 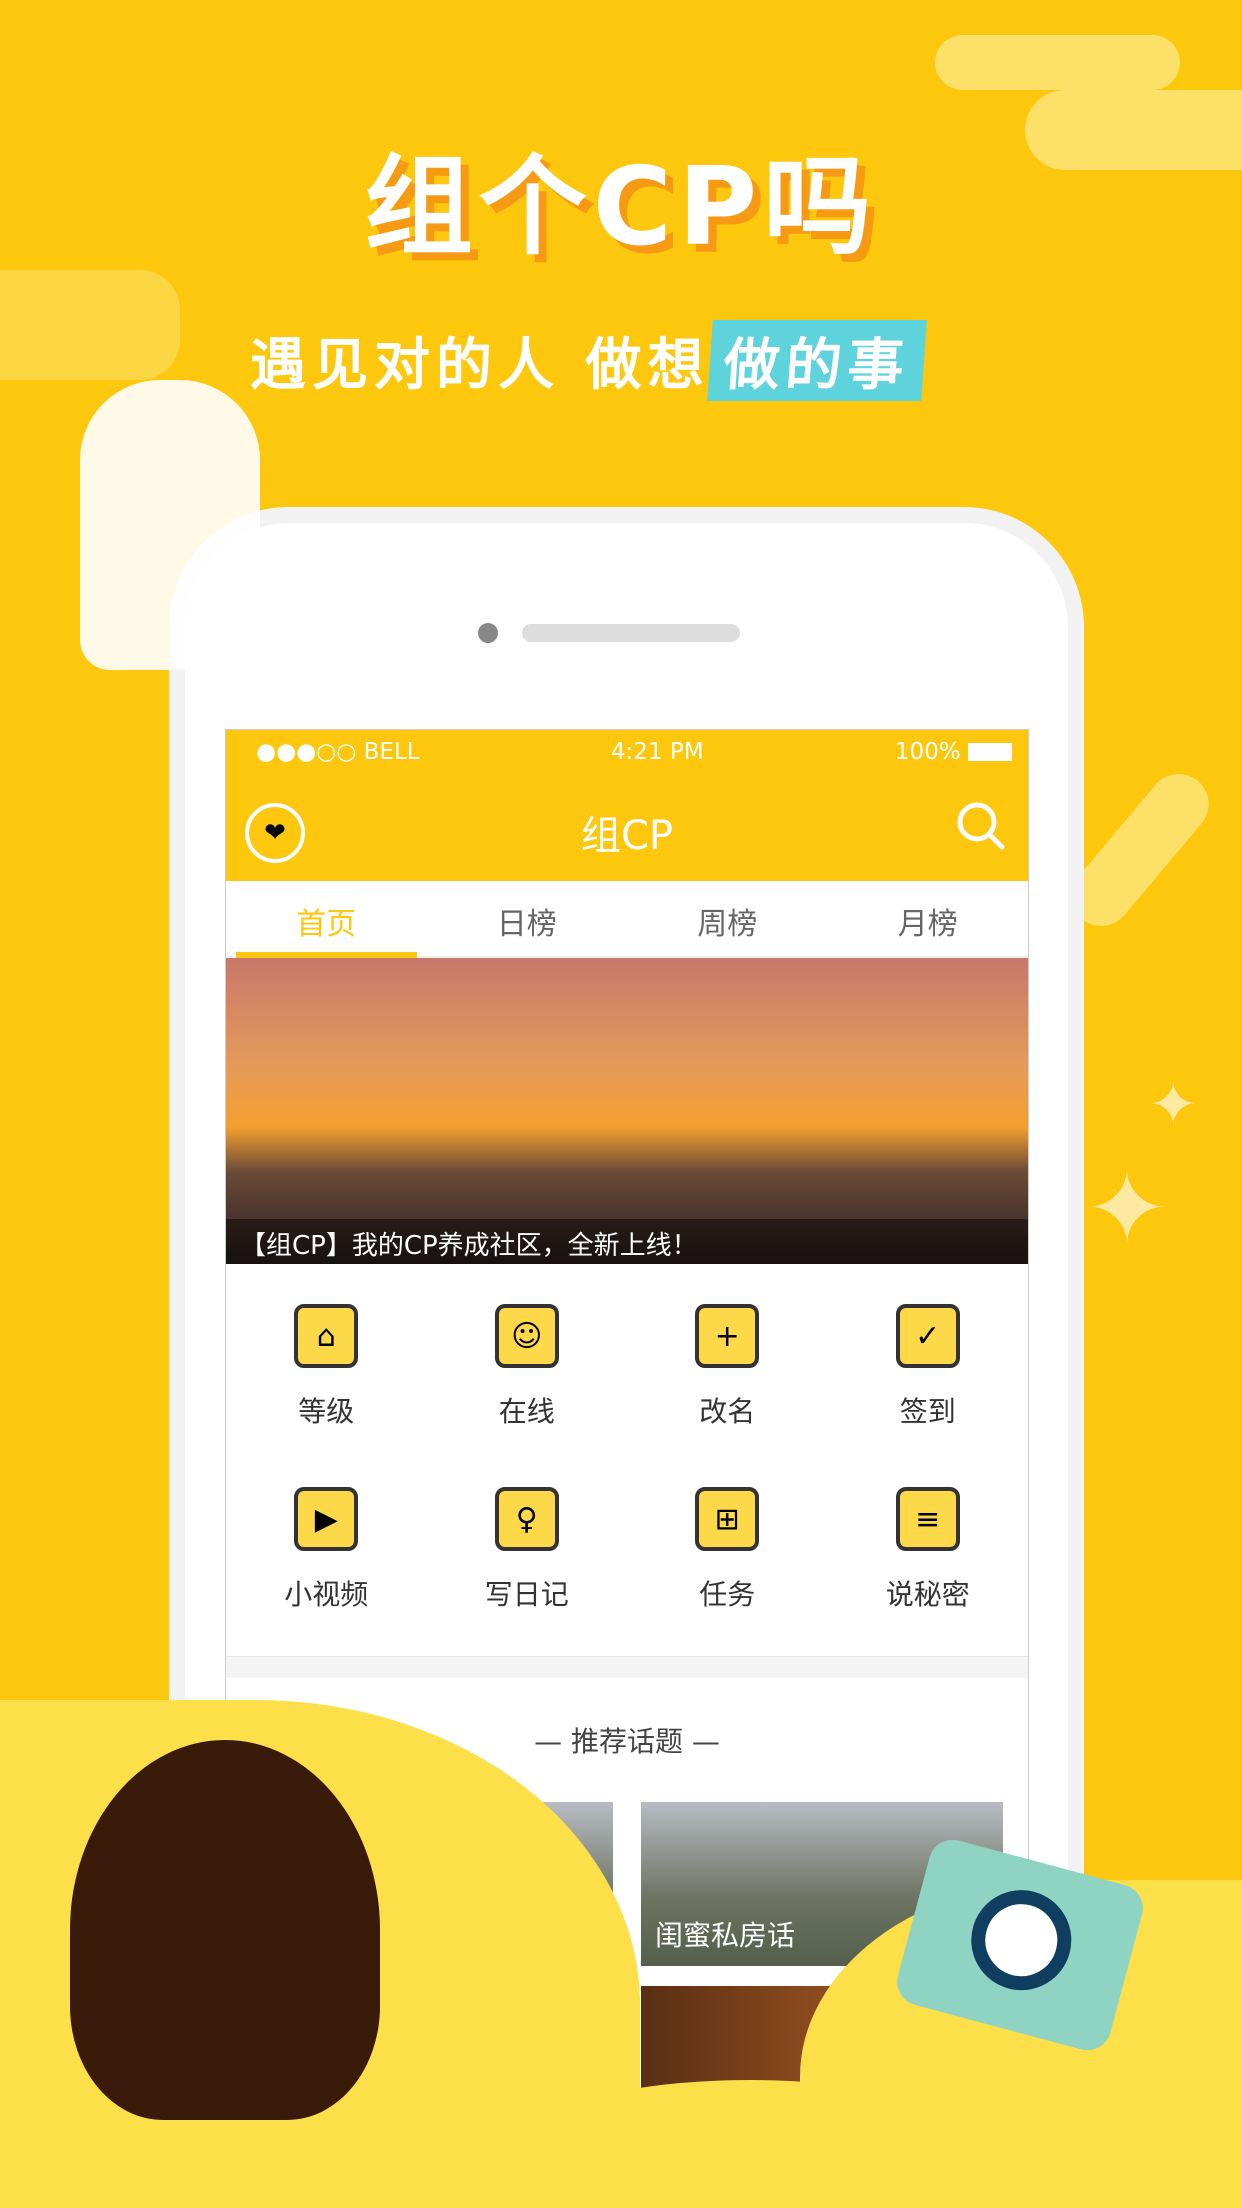 I want to click on tab-weekly: 周榜, so click(x=727, y=918).